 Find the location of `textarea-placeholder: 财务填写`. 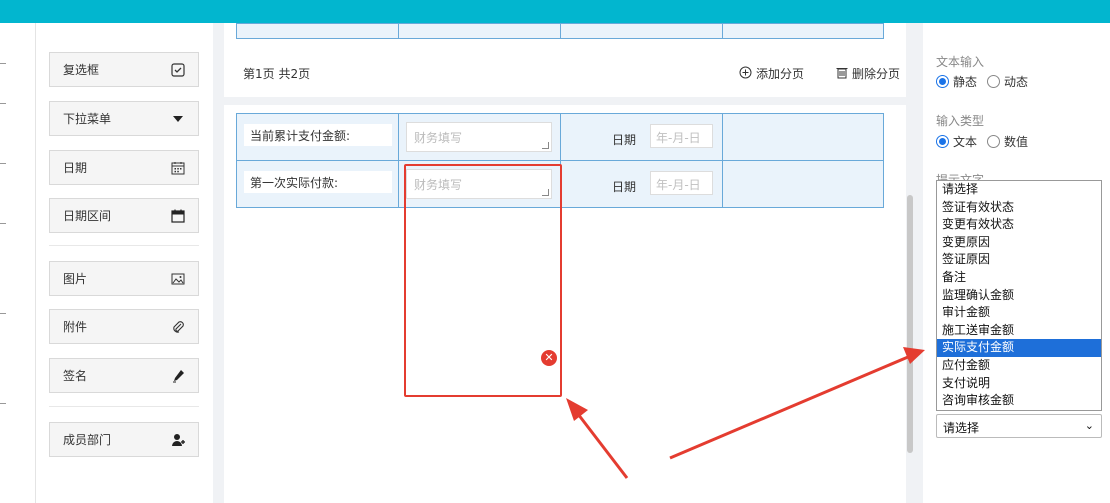

textarea-placeholder: 财务填写 is located at coordinates (438, 138).